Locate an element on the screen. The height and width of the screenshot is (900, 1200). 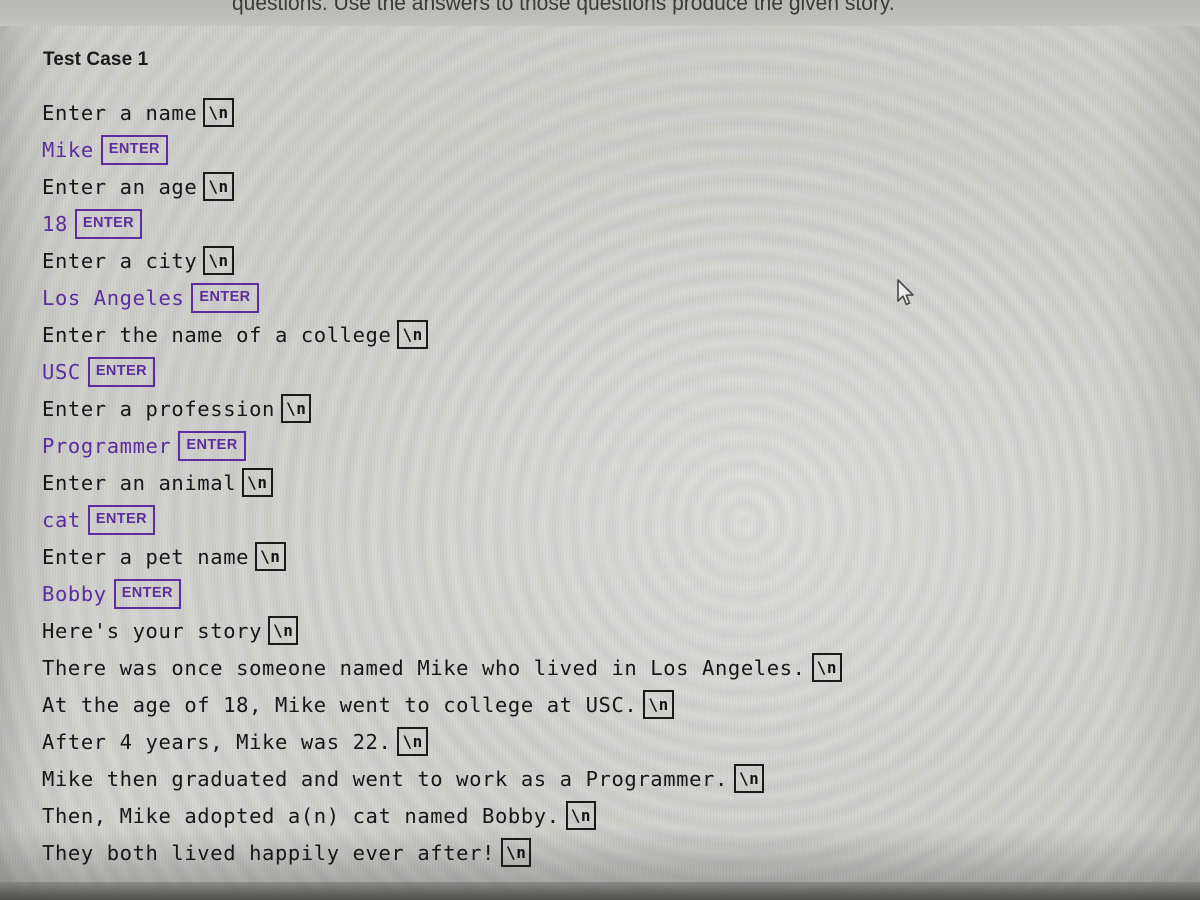
program-output-text: Here's your story is located at coordinates (152, 630).